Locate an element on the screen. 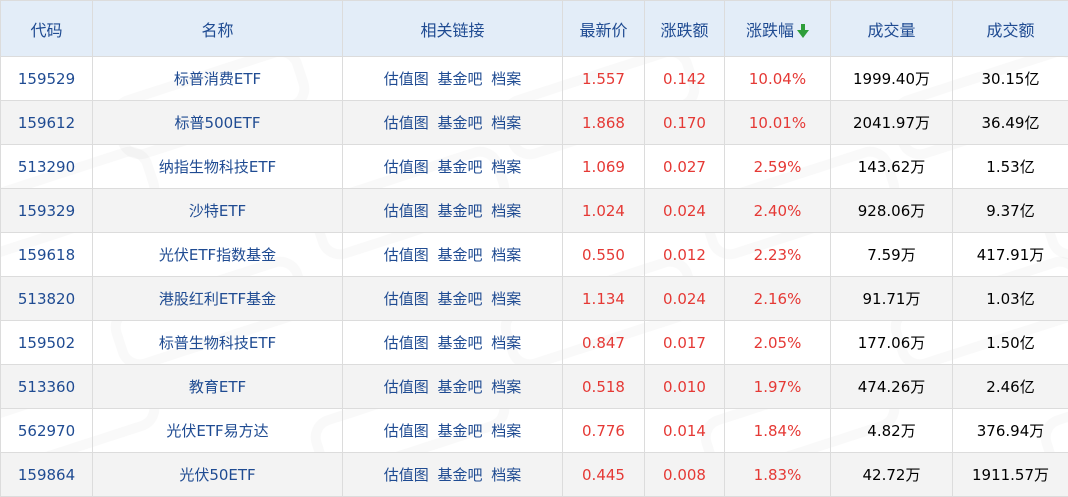 The width and height of the screenshot is (1068, 497). cell-price: 1.868 is located at coordinates (604, 123).